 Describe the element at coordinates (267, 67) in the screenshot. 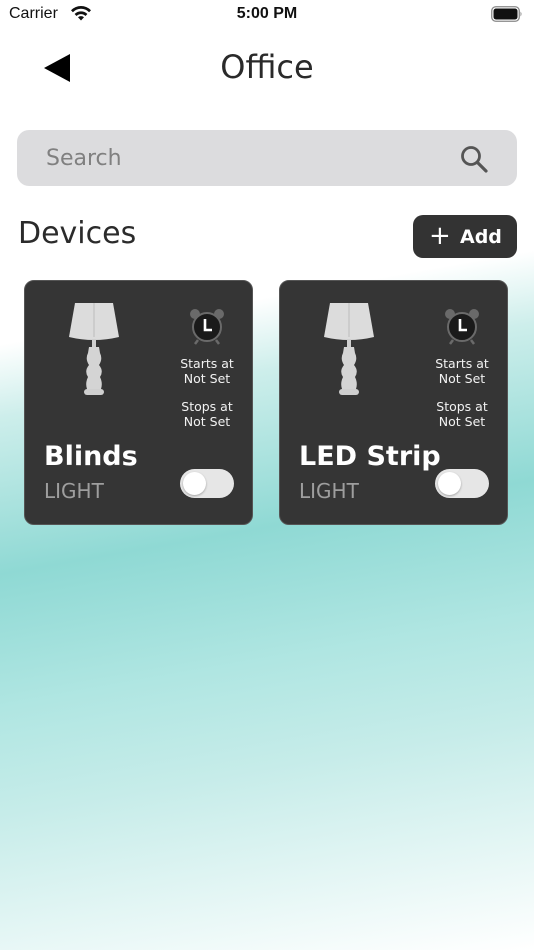

I see `page-title: Office` at that location.